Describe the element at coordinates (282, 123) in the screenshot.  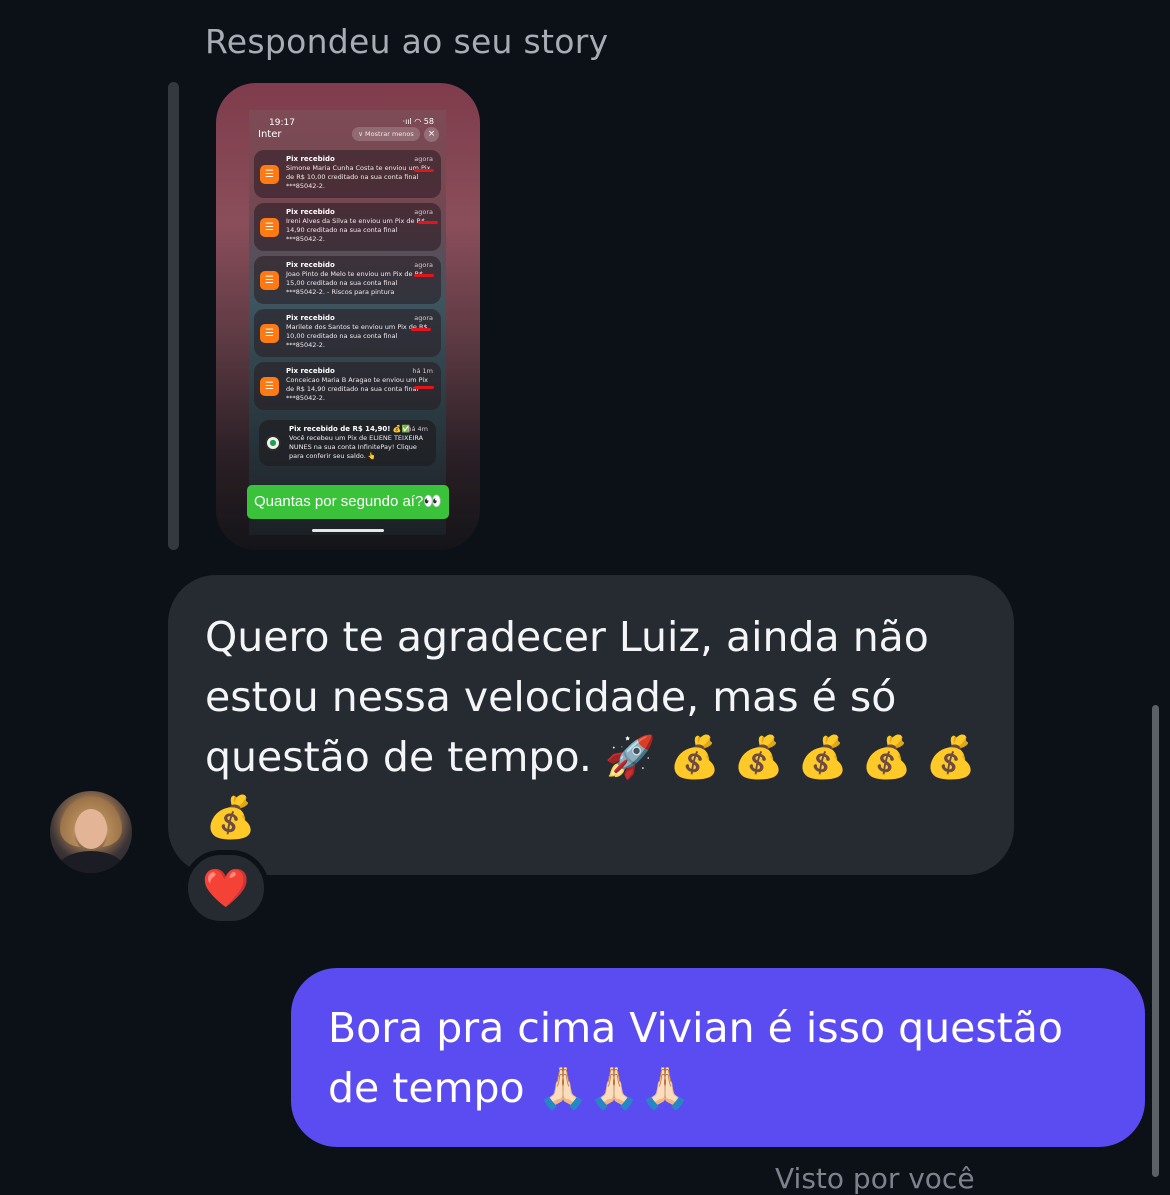
I see `status-time: 19:17` at that location.